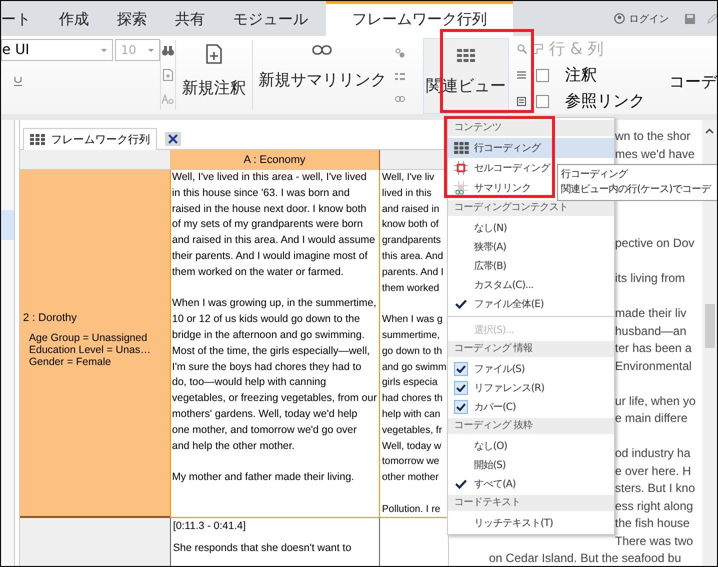 This screenshot has height=567, width=718. I want to click on summary-cell: [0:11.3 - 0:41.4] She responds that she doesn't want to, so click(275, 542).